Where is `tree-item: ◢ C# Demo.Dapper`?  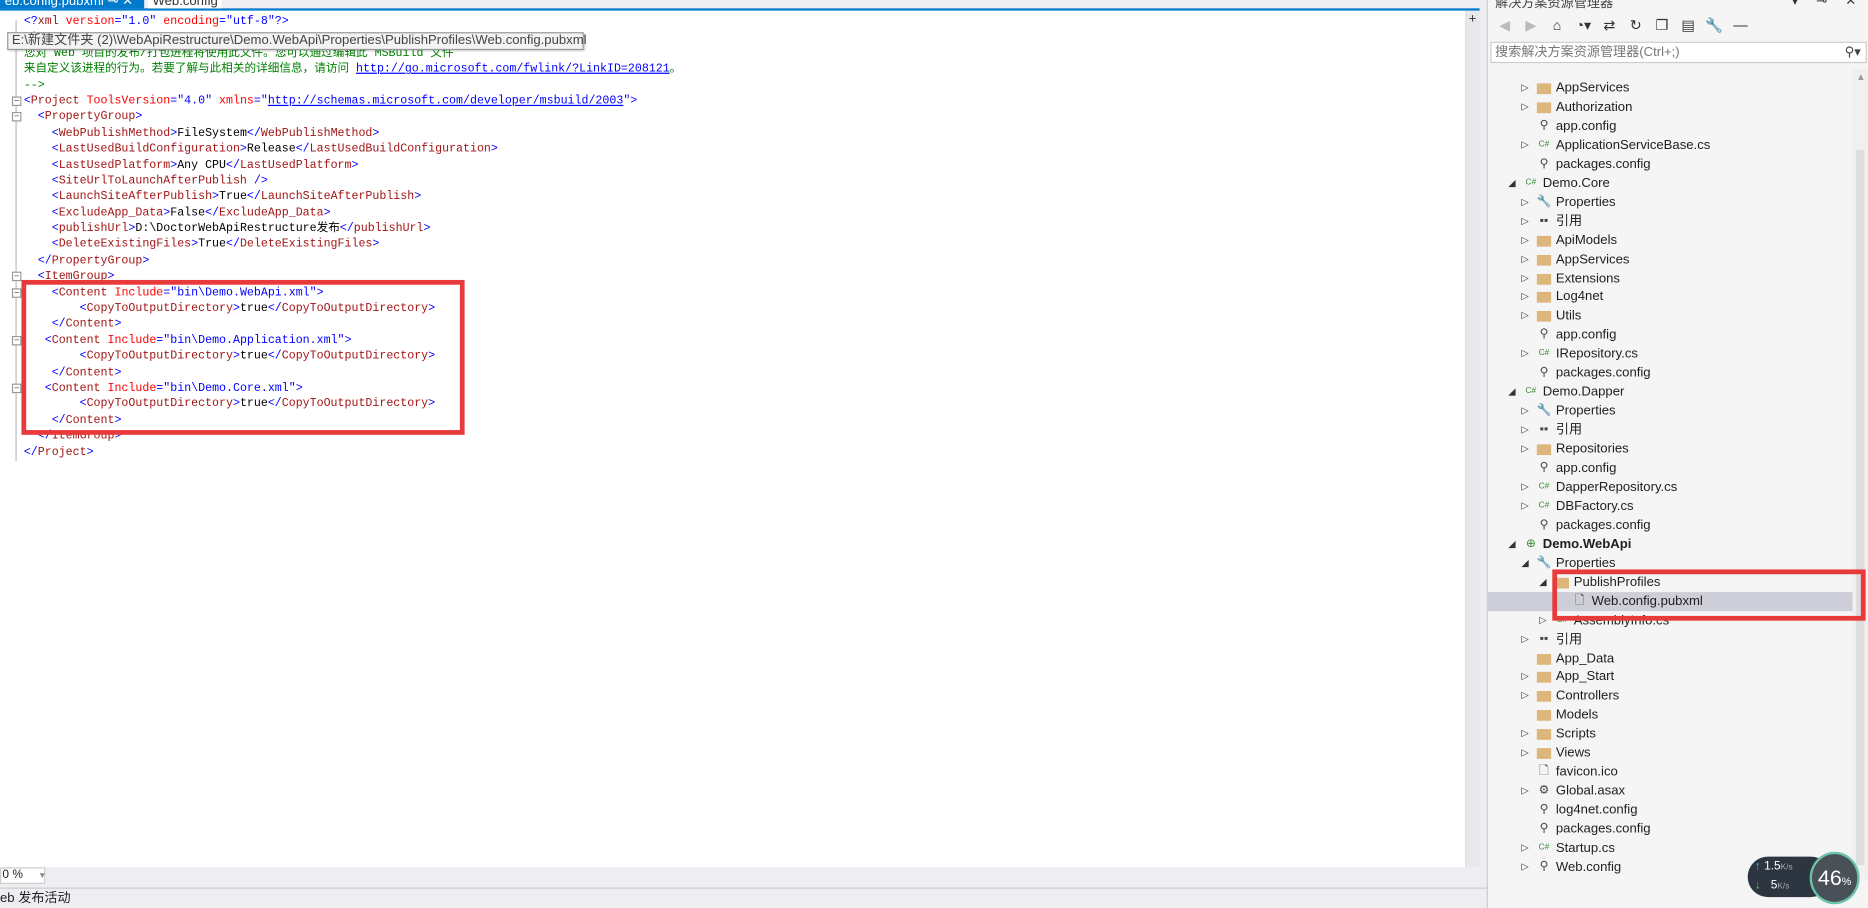 tree-item: ◢ C# Demo.Dapper is located at coordinates (1670, 392).